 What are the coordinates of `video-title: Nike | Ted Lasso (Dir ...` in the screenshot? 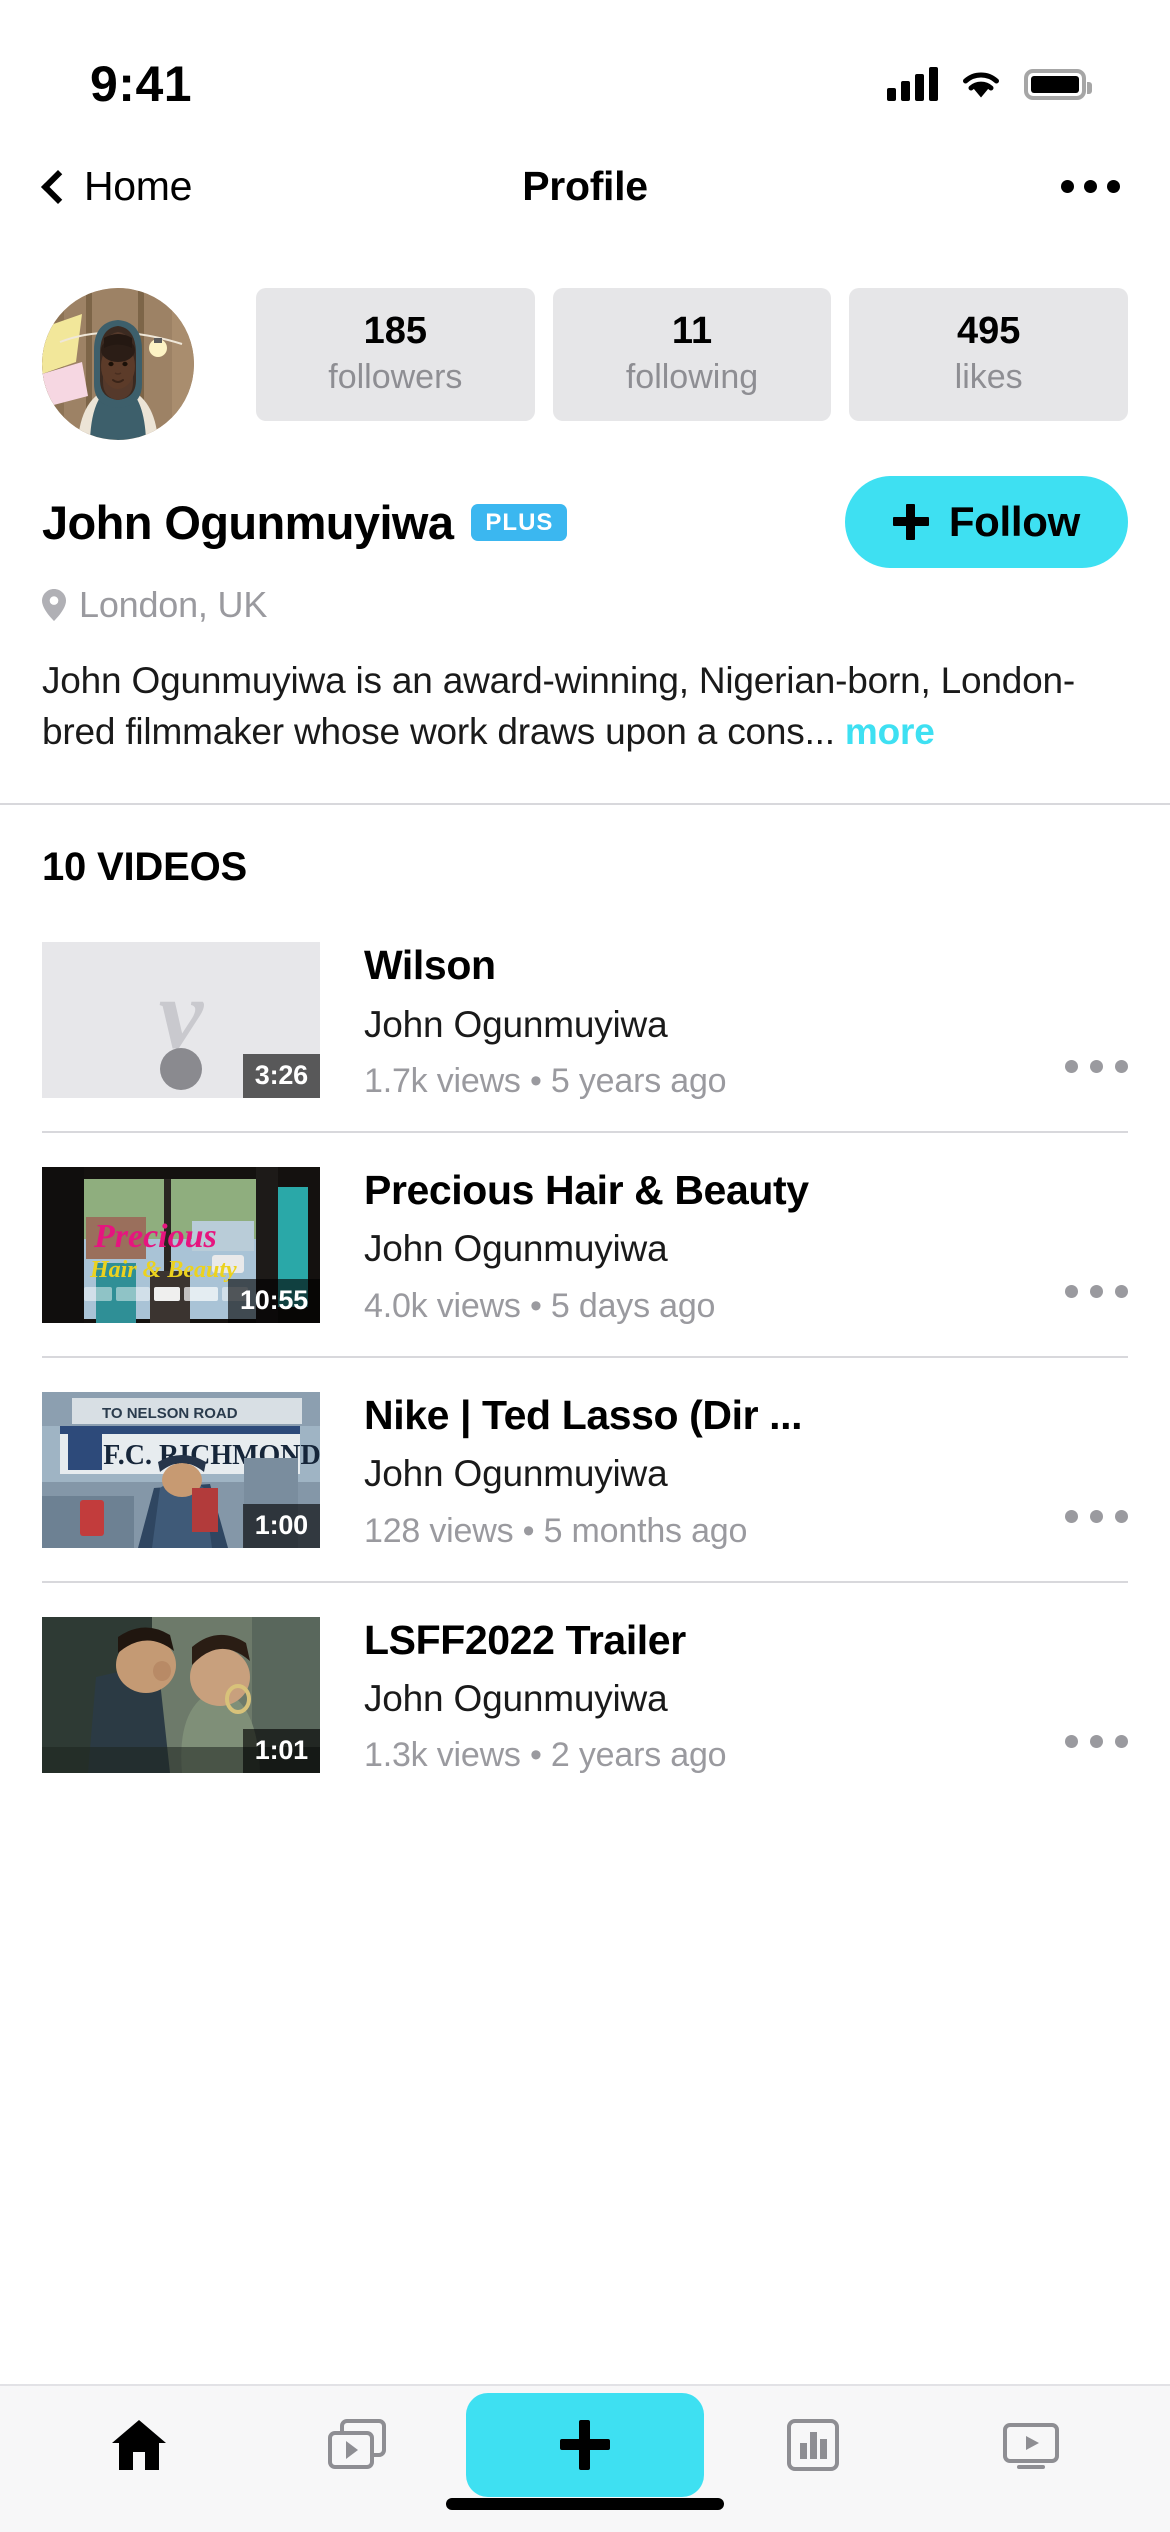 It's located at (583, 1414).